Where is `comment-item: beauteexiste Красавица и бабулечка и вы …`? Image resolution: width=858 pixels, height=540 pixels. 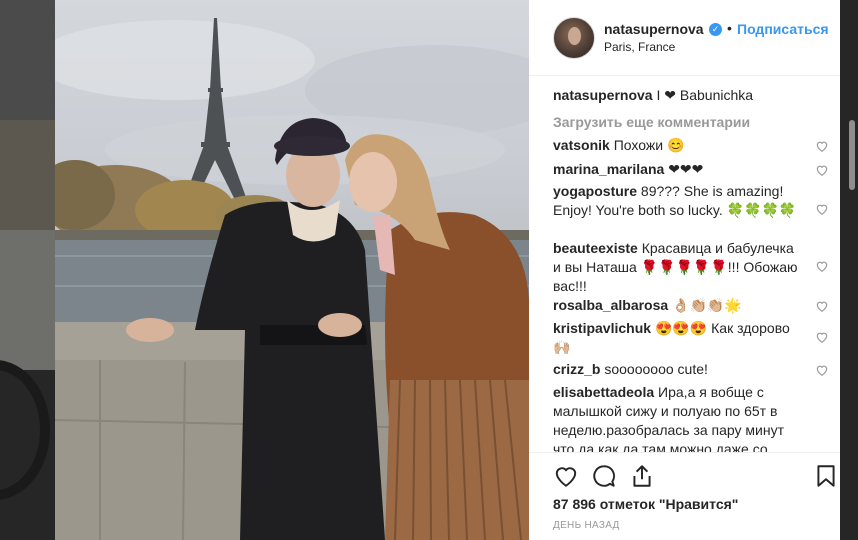 comment-item: beauteexiste Красавица и бабулечка и вы … is located at coordinates (678, 267).